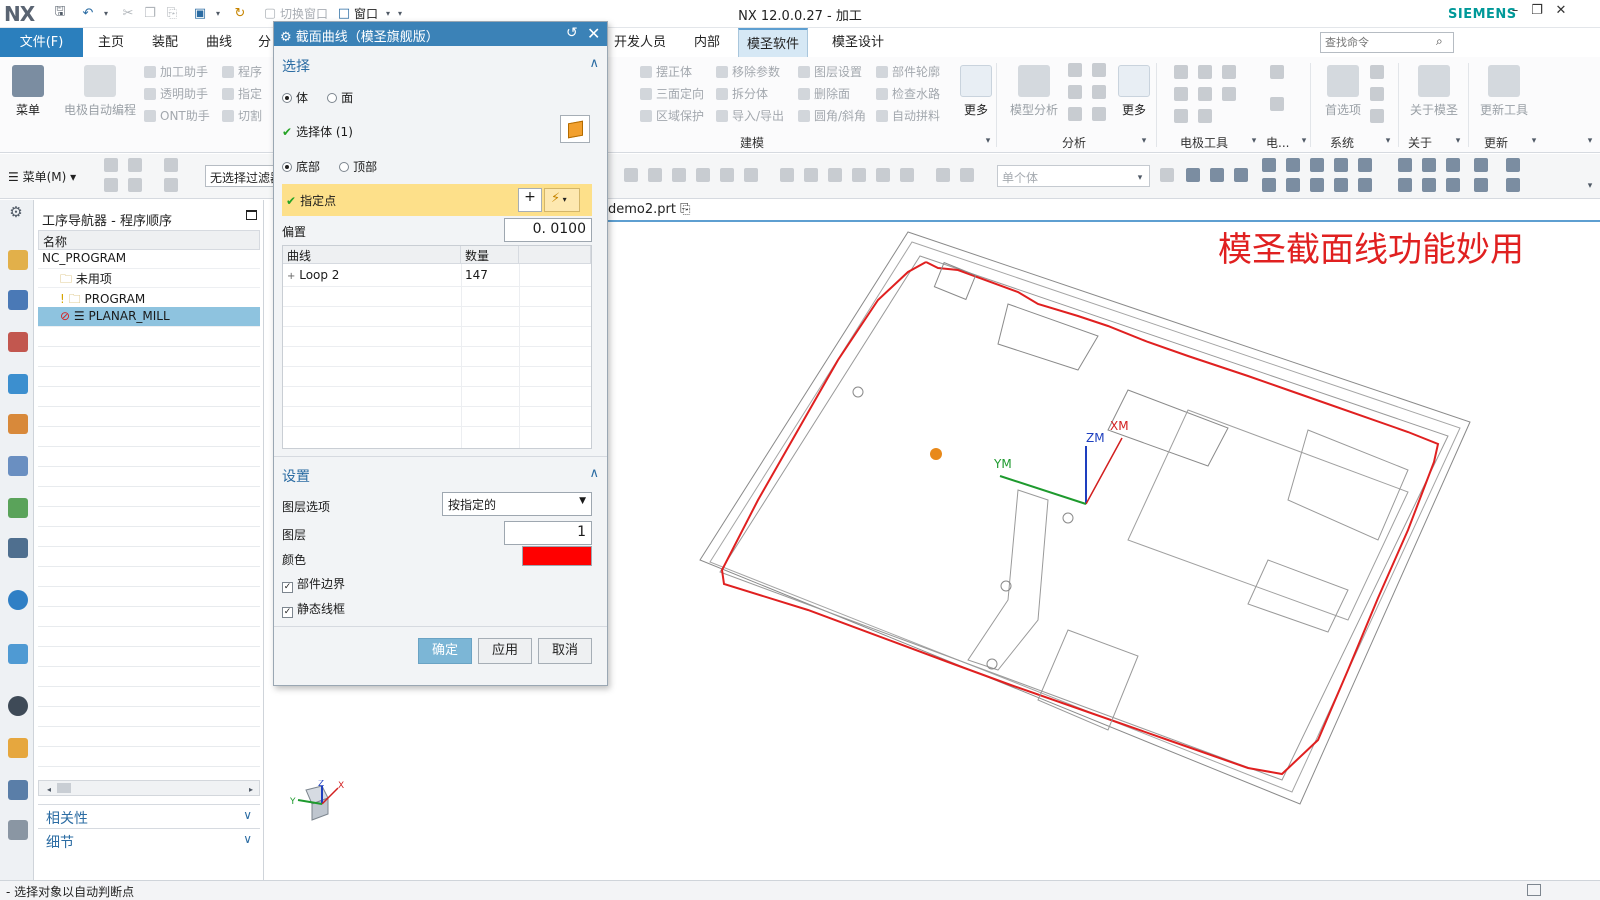  Describe the element at coordinates (830, 71) in the screenshot. I see `ribbon-item-layer-settings: 图层设置` at that location.